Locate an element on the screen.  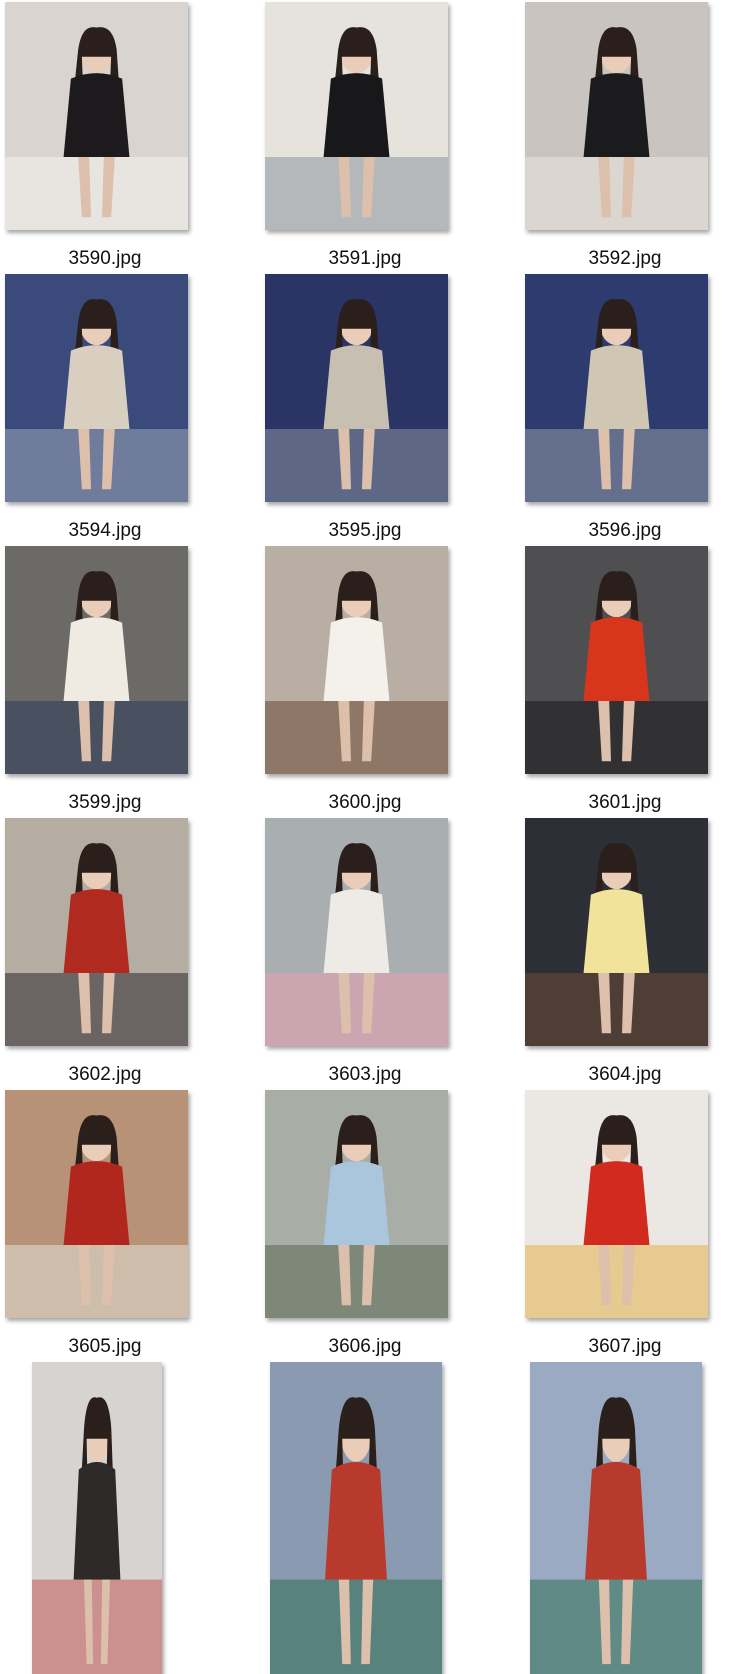
file-name-label: 3606.jpg is located at coordinates (365, 1347).